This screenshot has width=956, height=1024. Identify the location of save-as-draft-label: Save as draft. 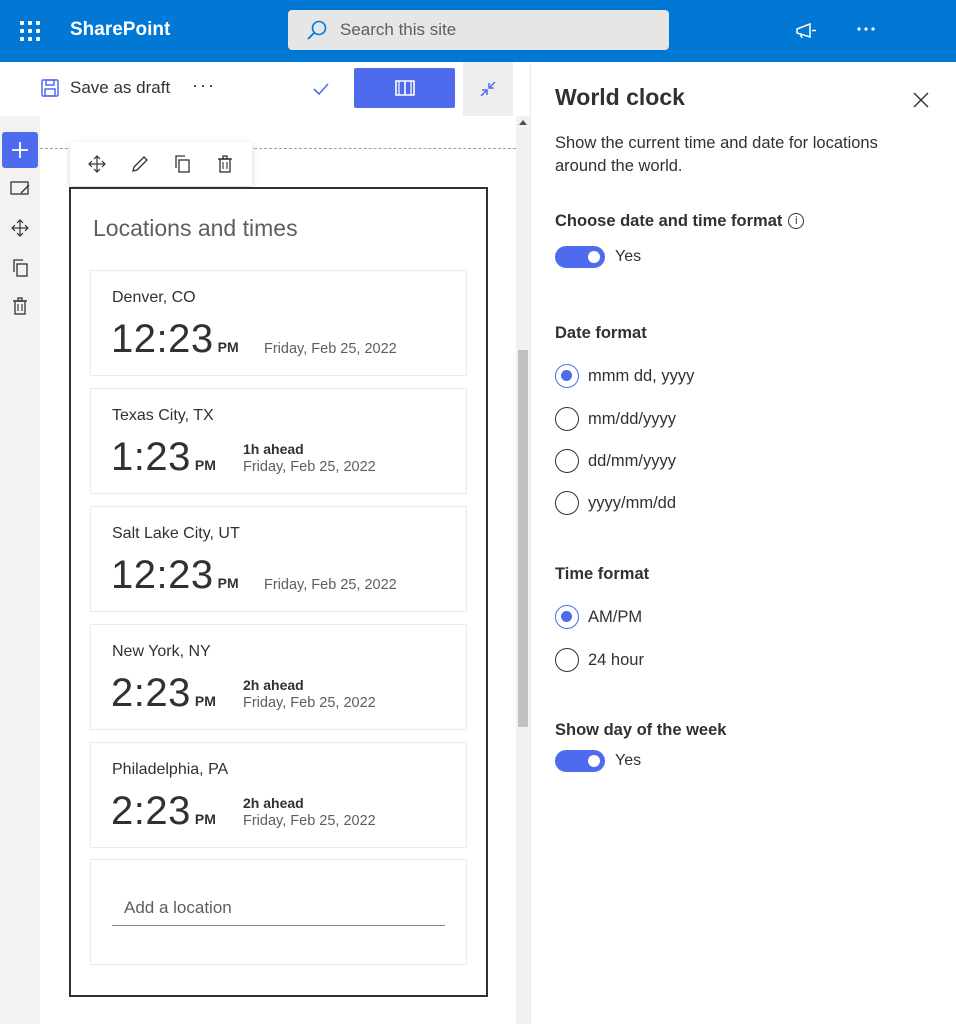
(120, 87).